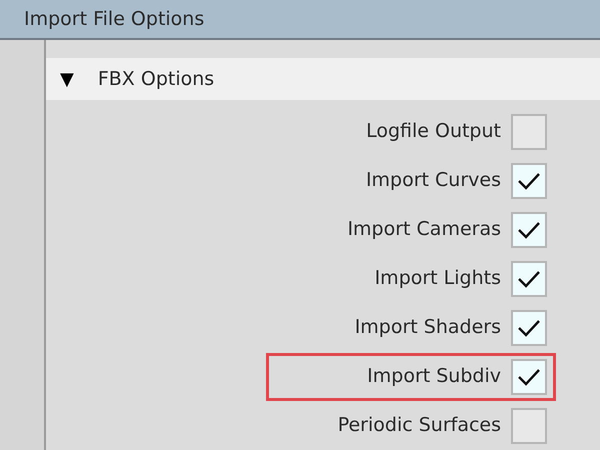 The height and width of the screenshot is (450, 600). Describe the element at coordinates (433, 131) in the screenshot. I see `option-label: Logfile Output` at that location.